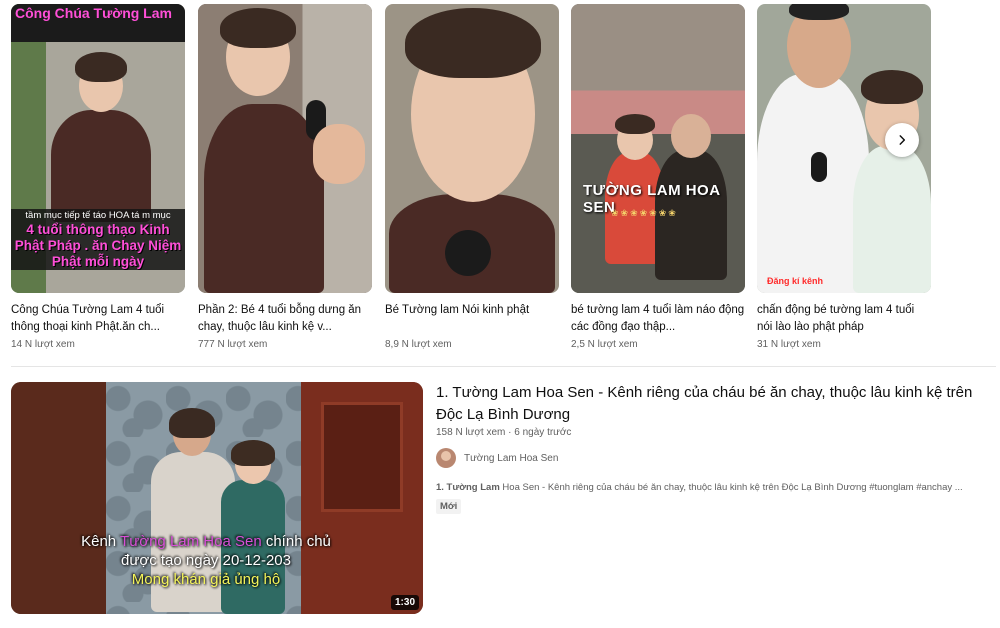 Image resolution: width=1000 pixels, height=628 pixels. I want to click on channel-link: Tường Lam Hoa Sen, so click(716, 458).